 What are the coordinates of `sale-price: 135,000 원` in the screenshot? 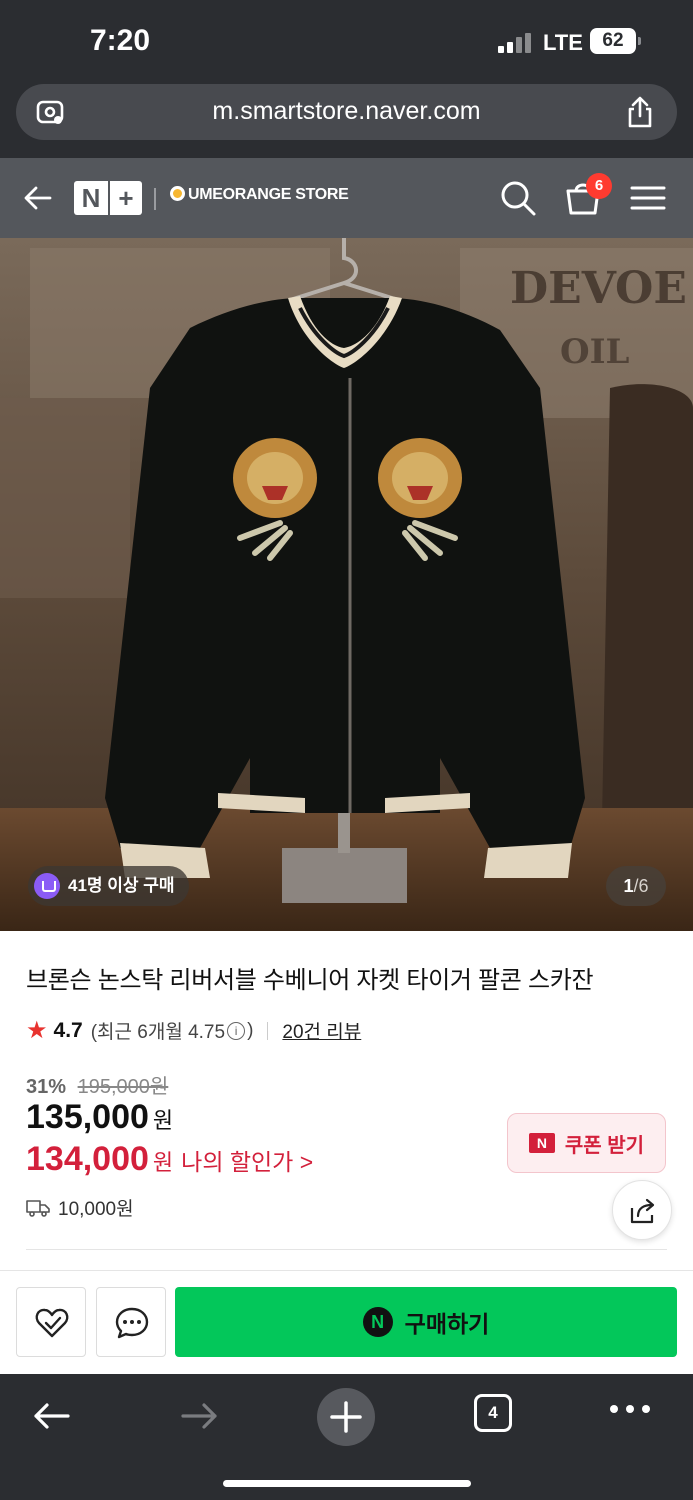 It's located at (99, 1117).